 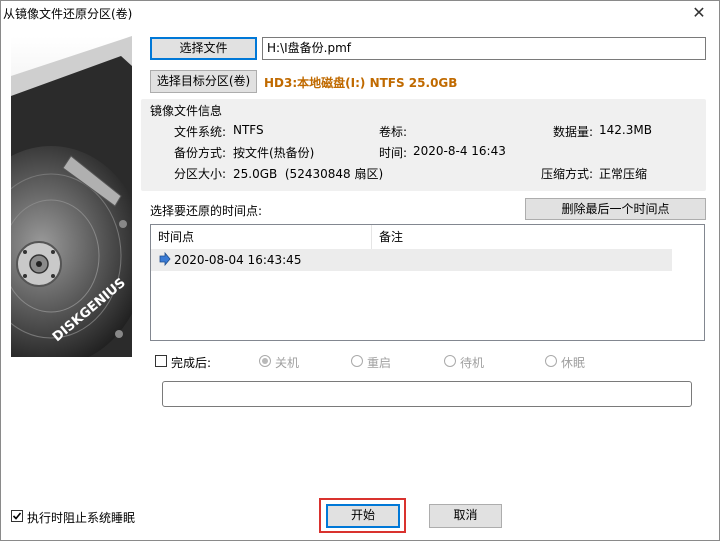 What do you see at coordinates (623, 174) in the screenshot?
I see `compression-value: 正常压缩` at bounding box center [623, 174].